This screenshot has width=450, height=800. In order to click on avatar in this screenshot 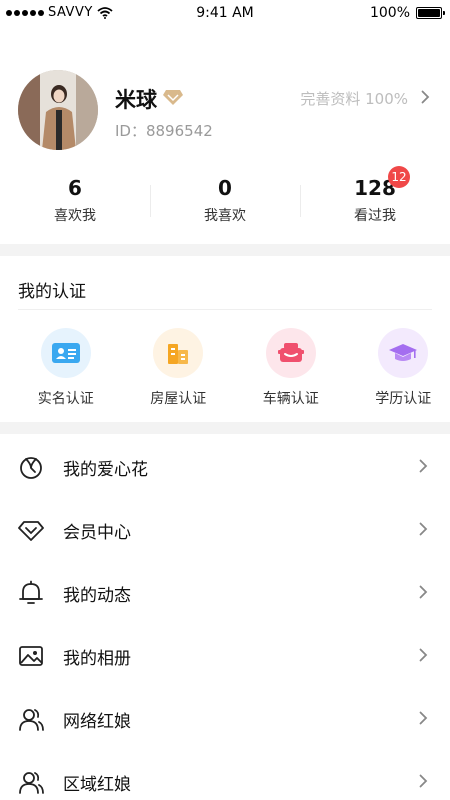, I will do `click(58, 110)`.